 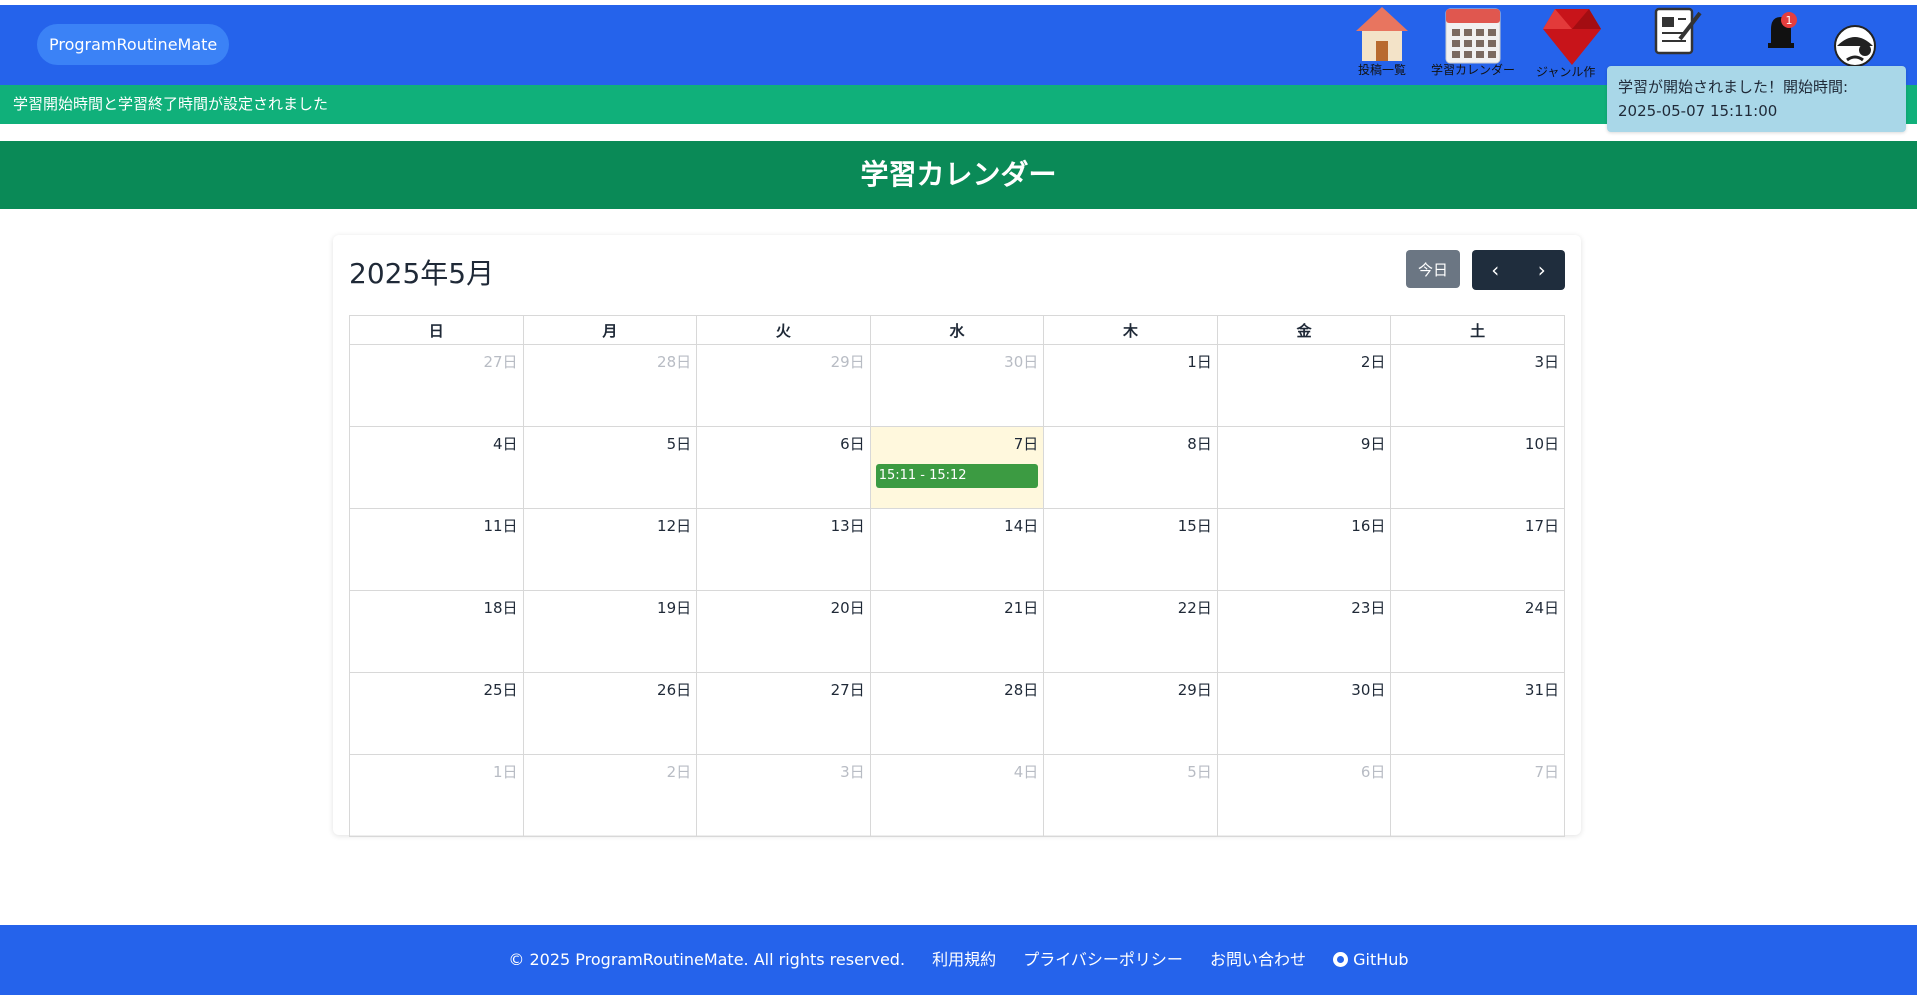 I want to click on brand-logo-link: ProgramRoutineMate, so click(x=133, y=44).